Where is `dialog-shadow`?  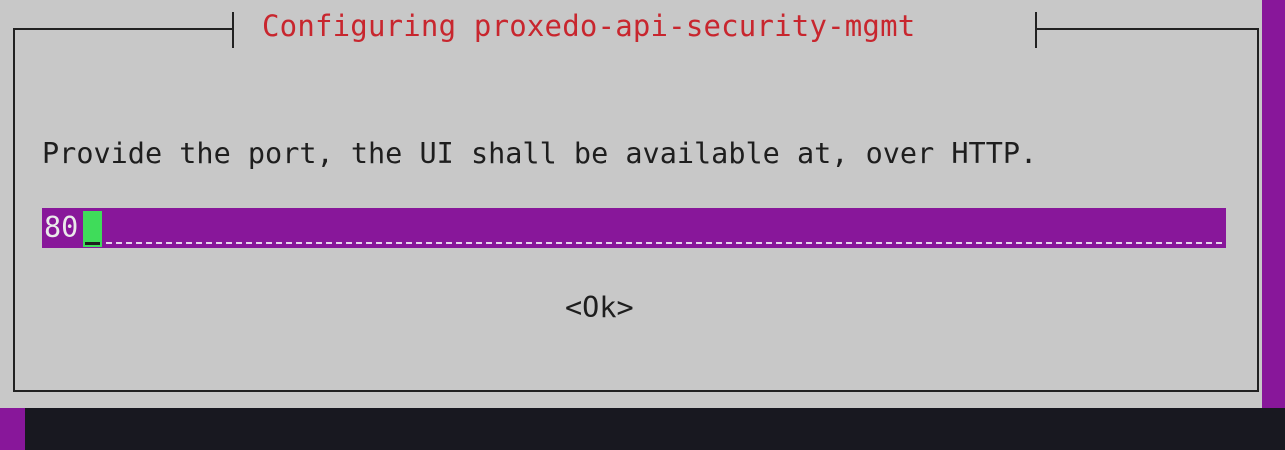 dialog-shadow is located at coordinates (655, 429).